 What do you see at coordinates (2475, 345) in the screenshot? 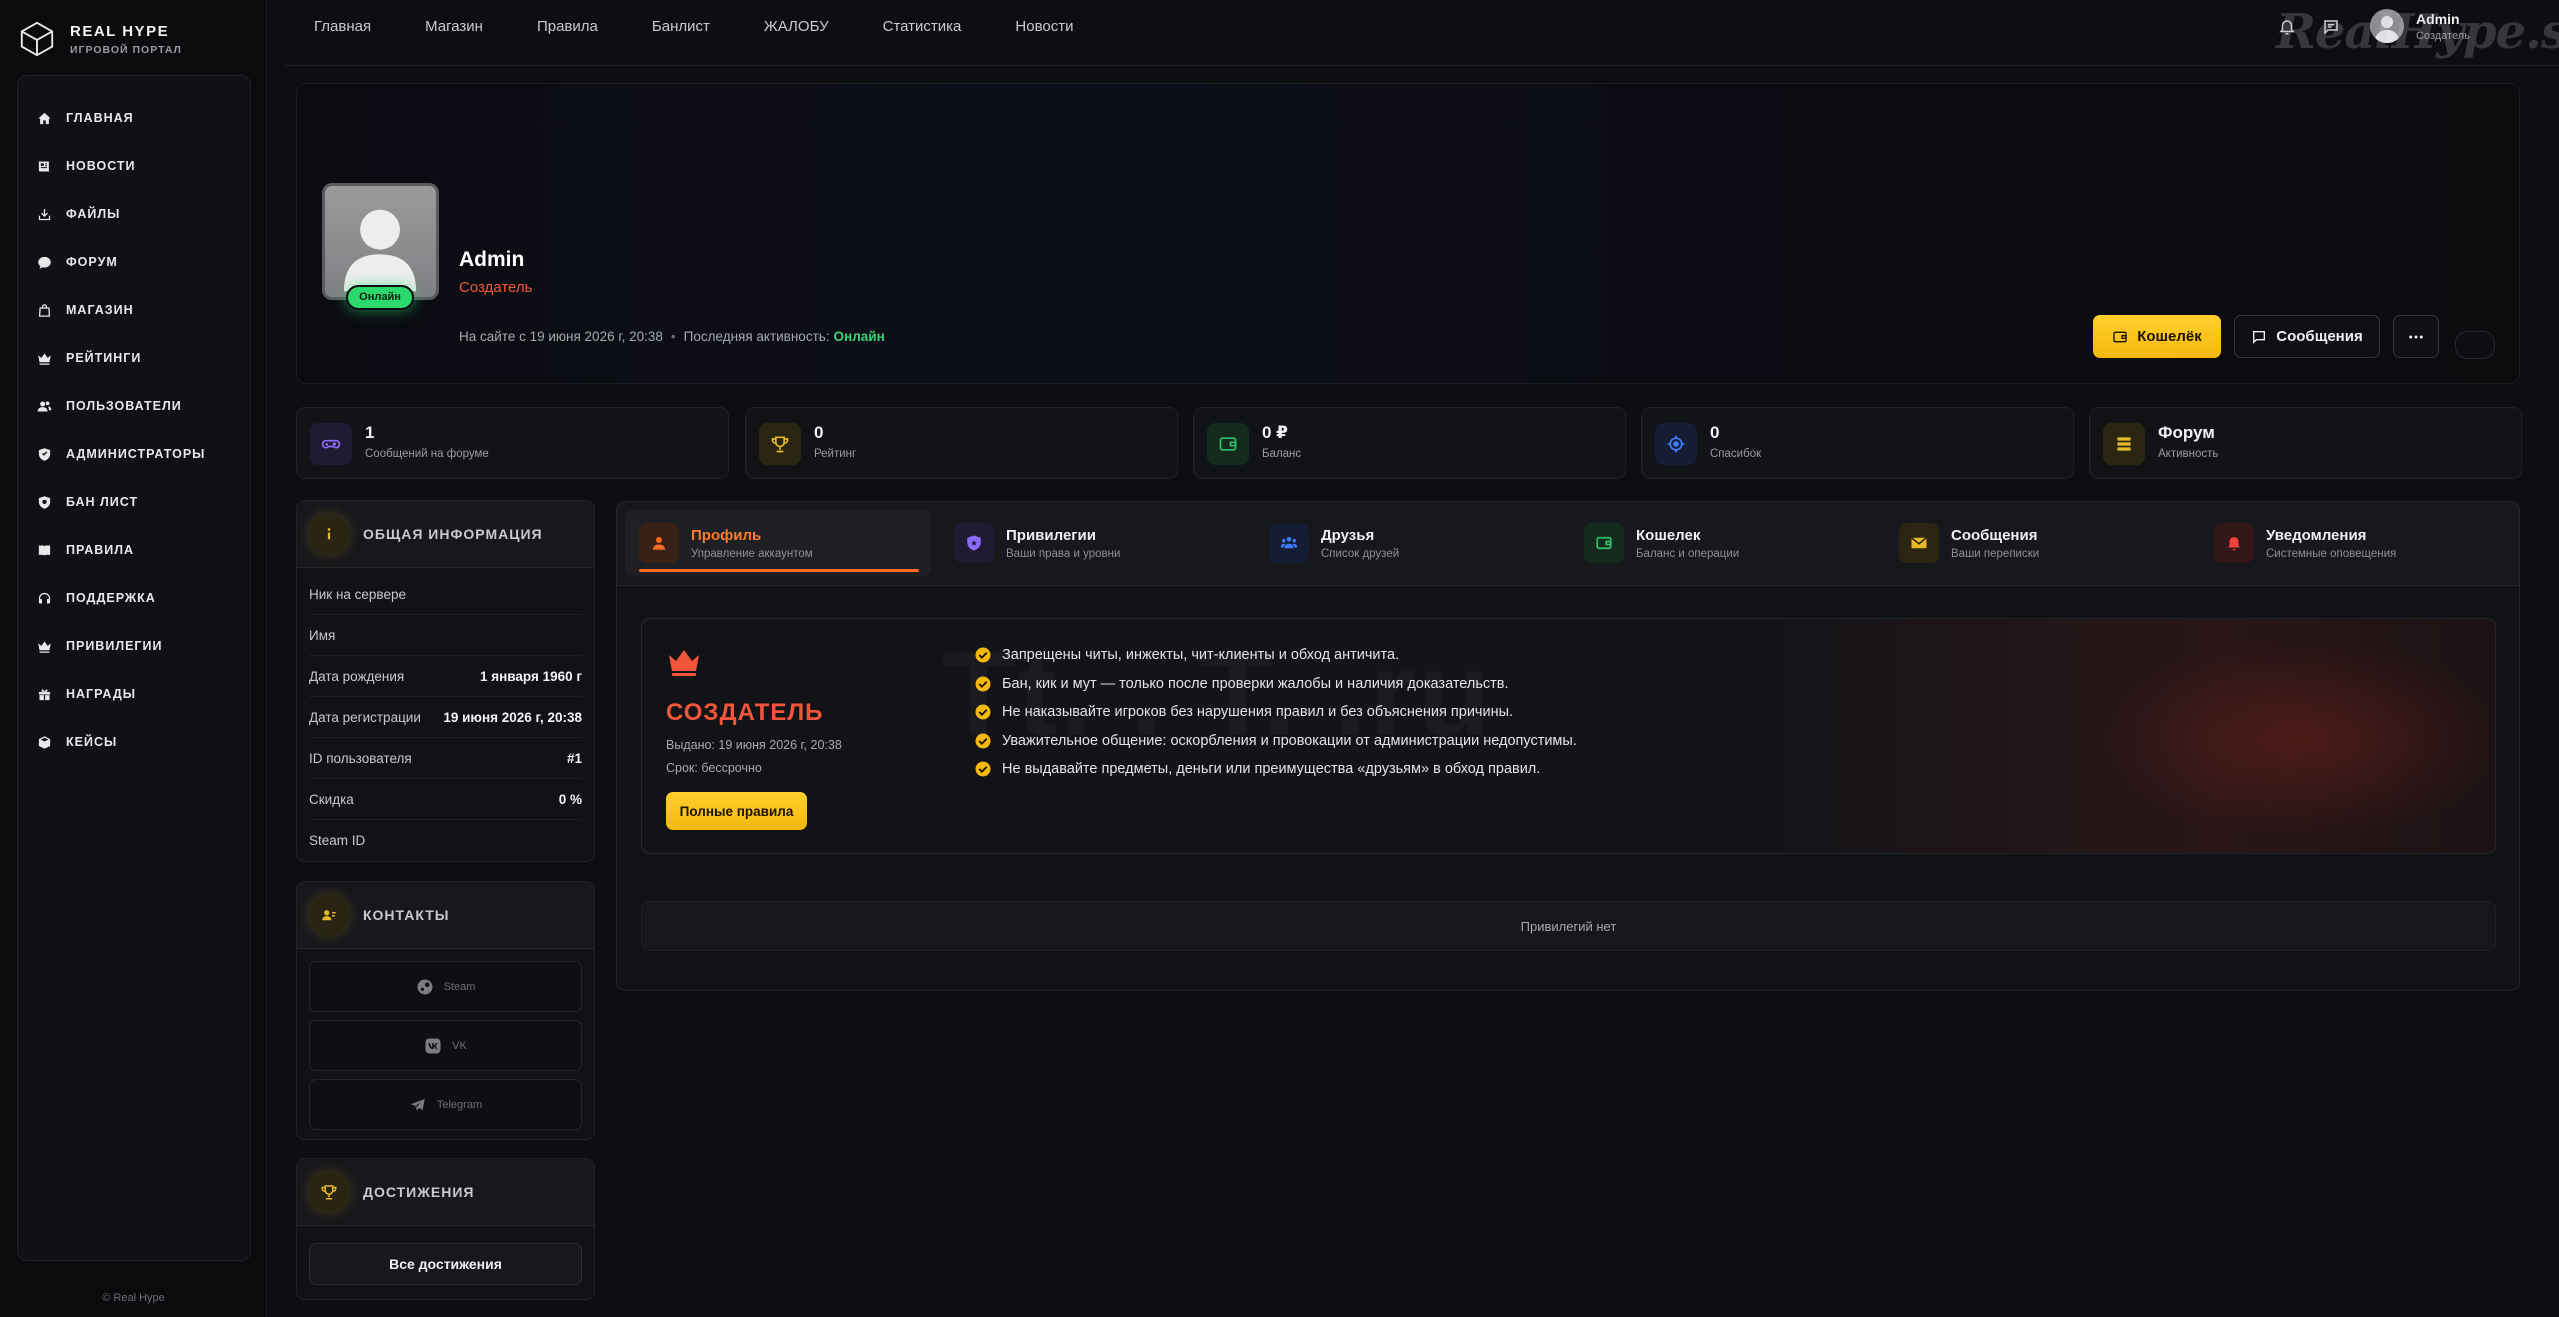
I see `extra-toggle-button` at bounding box center [2475, 345].